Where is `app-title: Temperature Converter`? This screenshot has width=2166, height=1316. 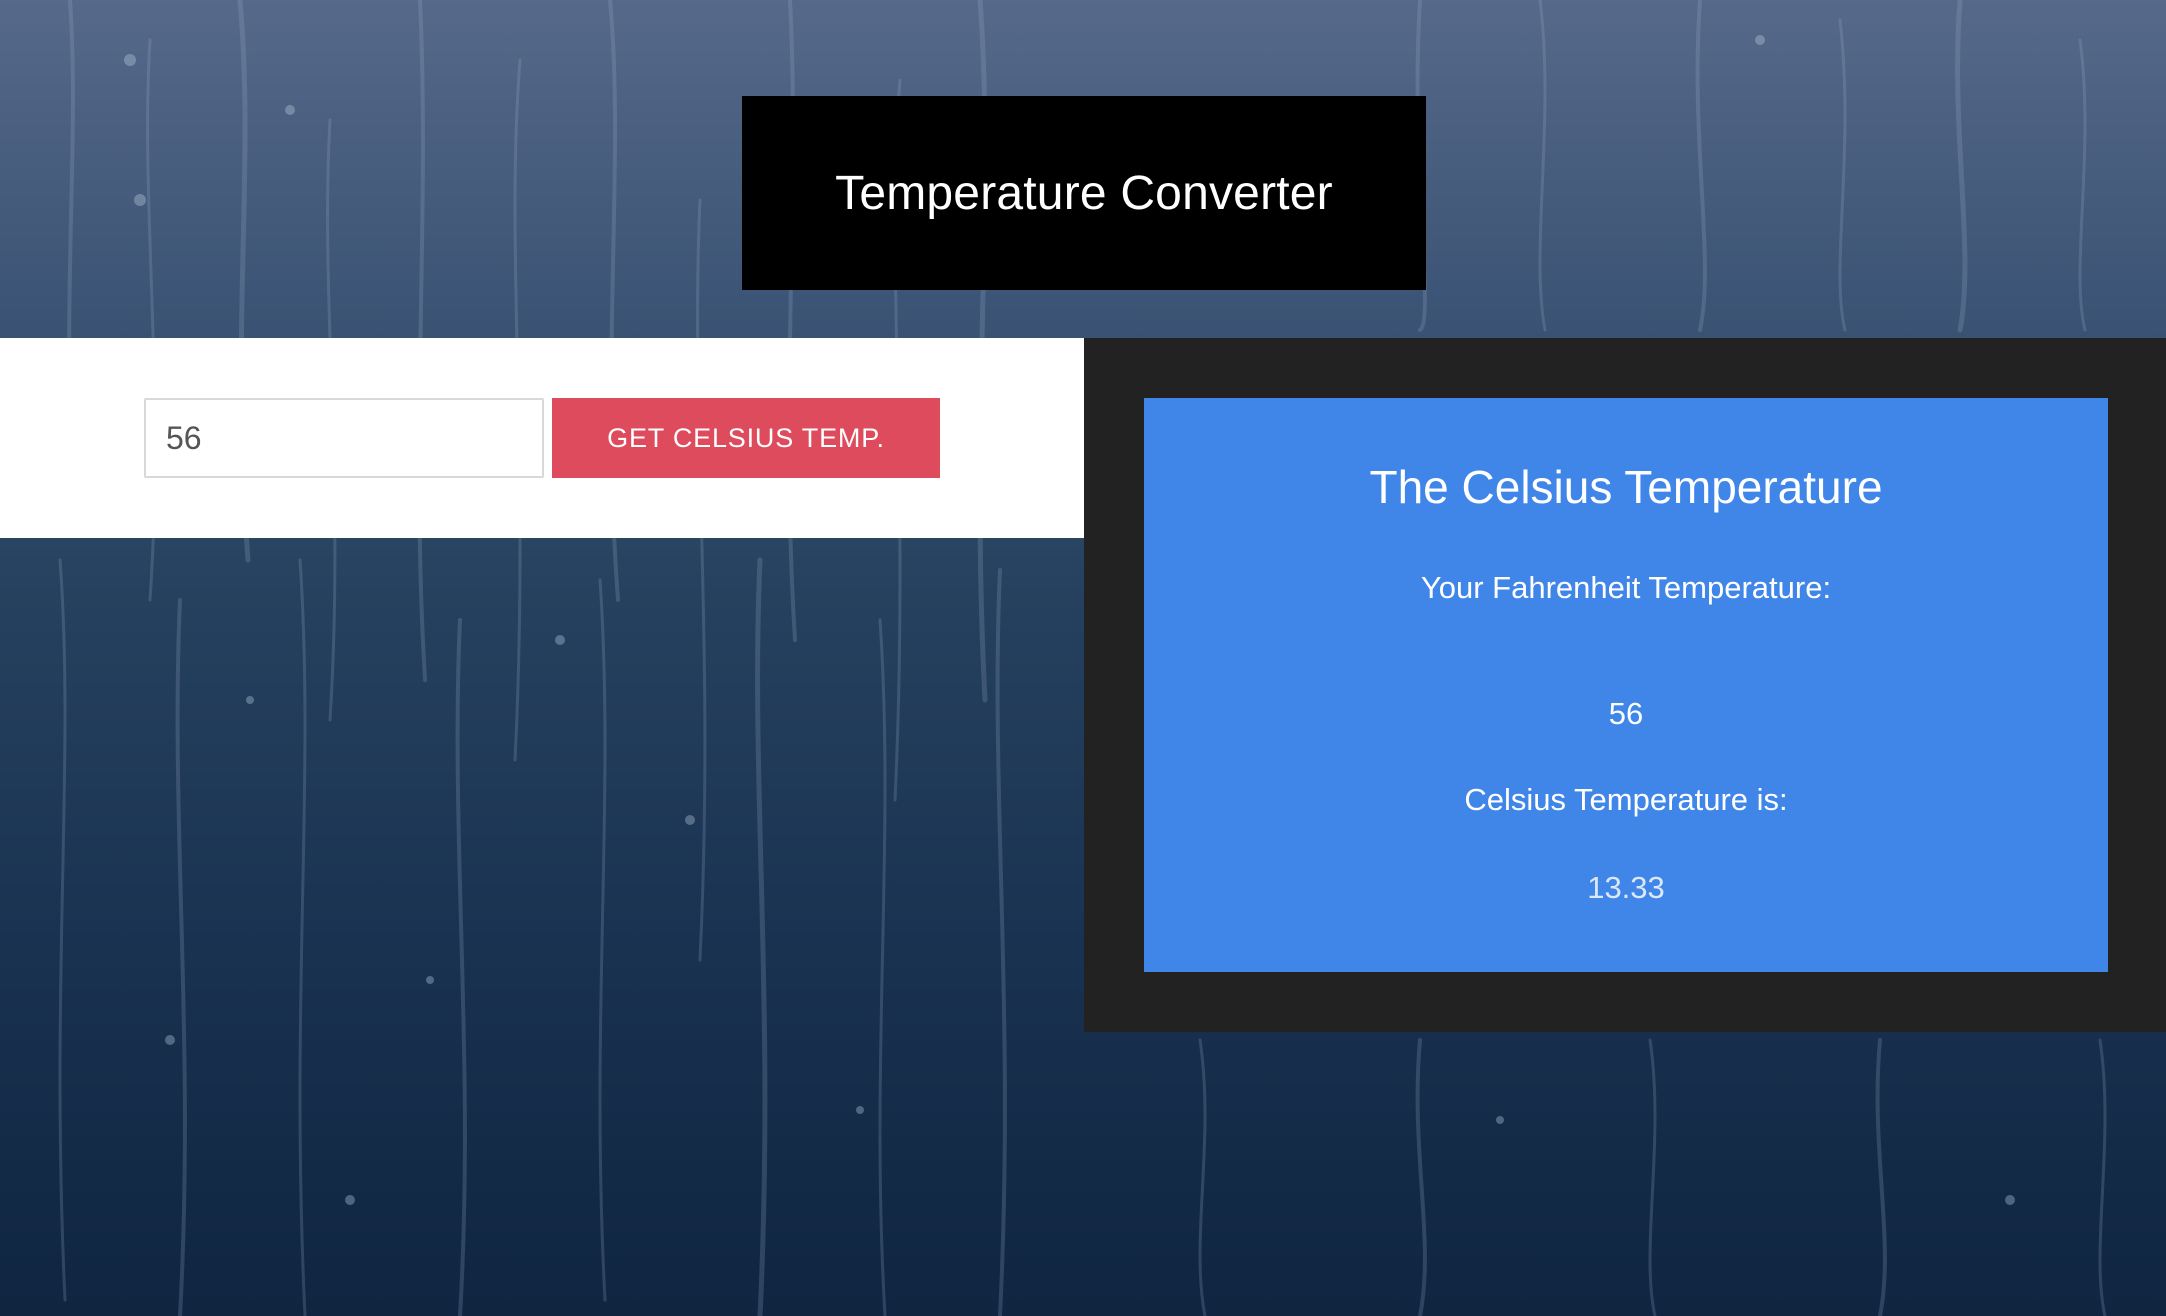
app-title: Temperature Converter is located at coordinates (1084, 193).